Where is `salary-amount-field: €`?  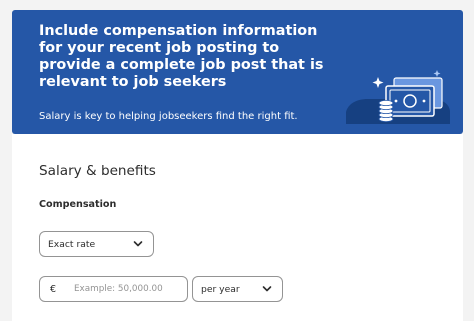
salary-amount-field: € is located at coordinates (113, 289).